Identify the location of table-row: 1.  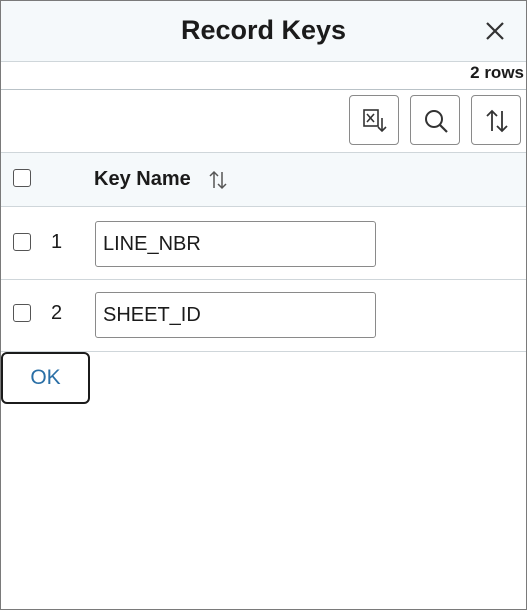
(263, 243).